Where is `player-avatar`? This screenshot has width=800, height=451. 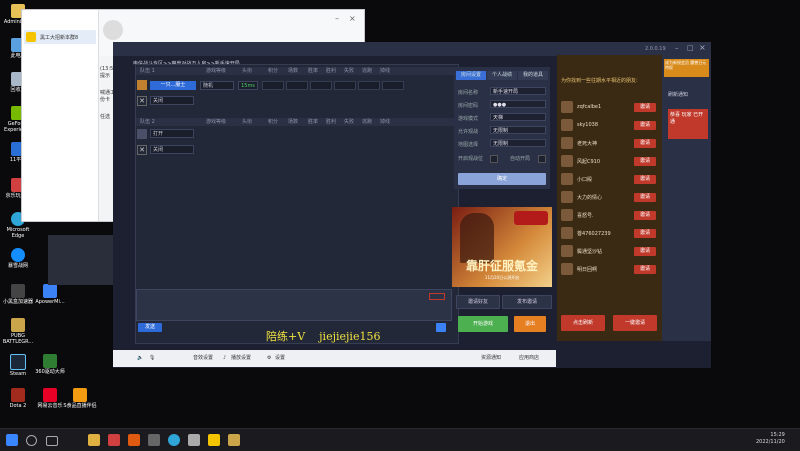 player-avatar is located at coordinates (142, 85).